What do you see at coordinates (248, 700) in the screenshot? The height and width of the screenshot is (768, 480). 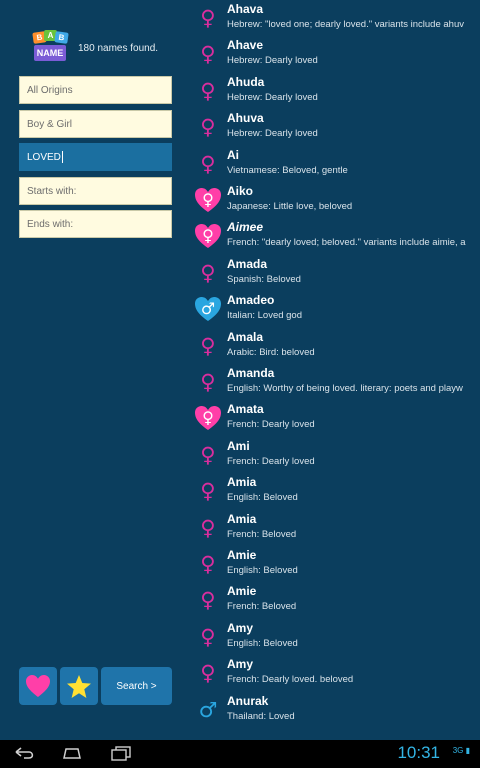 I see `name-title: Anurak` at bounding box center [248, 700].